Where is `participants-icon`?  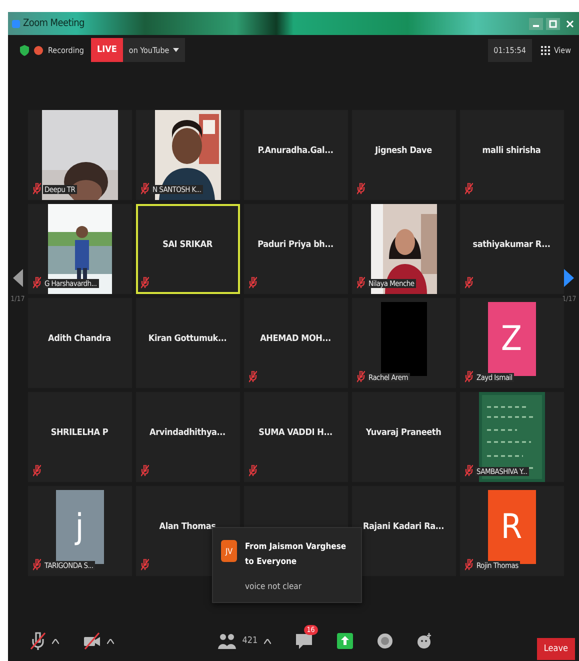 participants-icon is located at coordinates (227, 641).